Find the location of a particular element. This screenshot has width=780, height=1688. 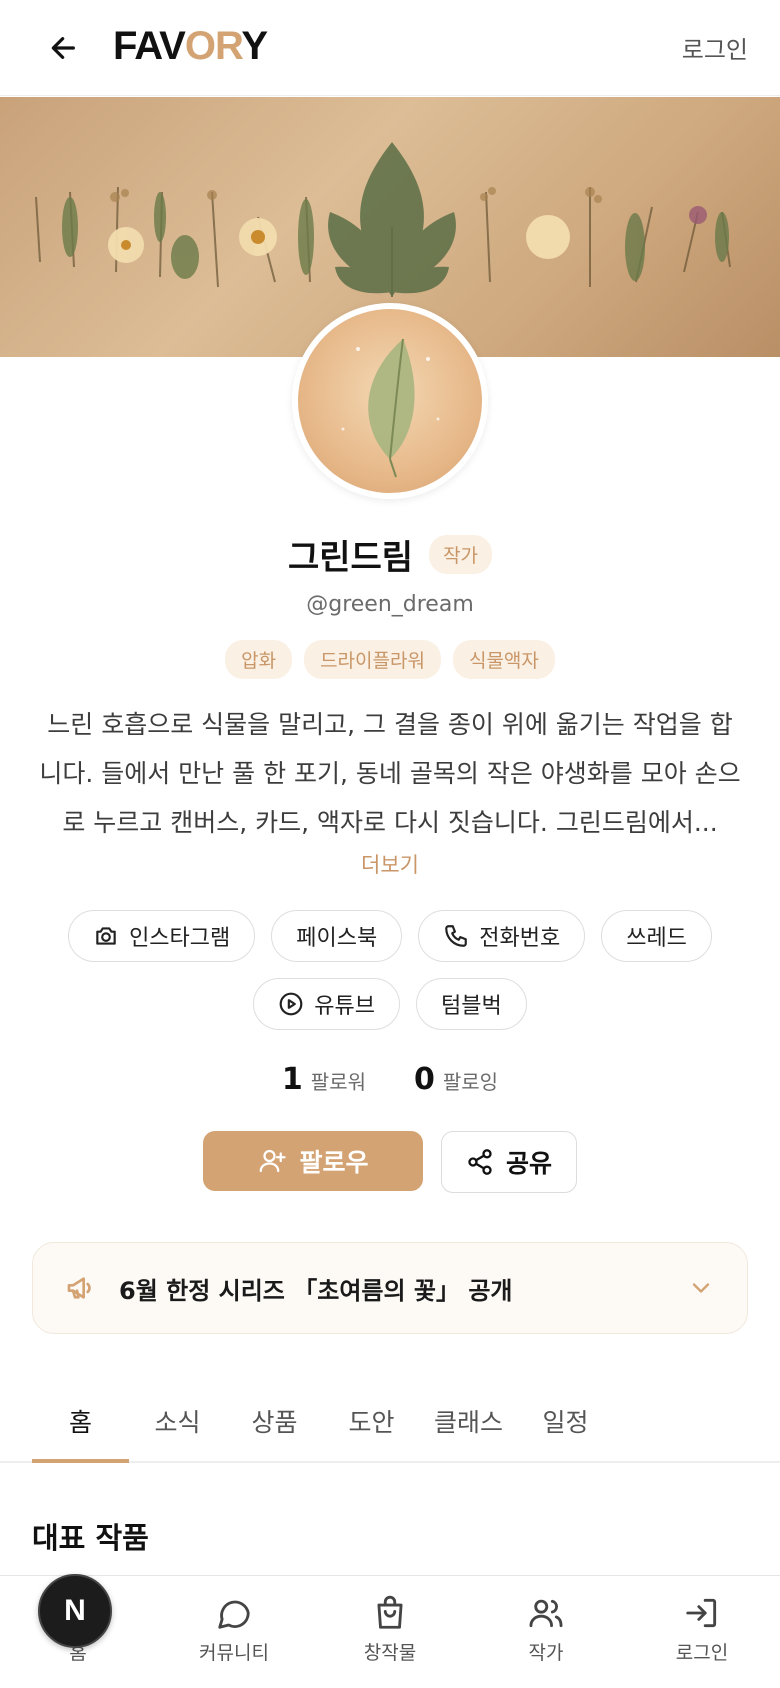

follow-stats: 1 팔로워 0 팔로잉 is located at coordinates (390, 1079).